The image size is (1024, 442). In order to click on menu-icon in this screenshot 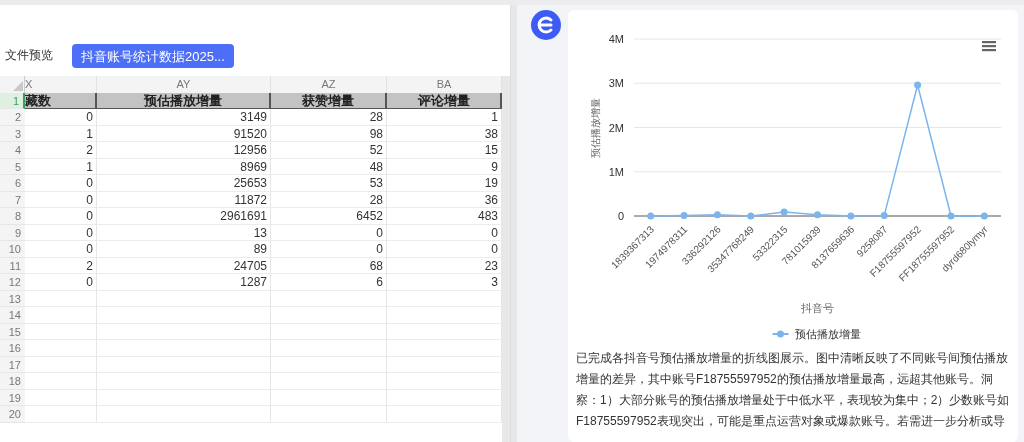, I will do `click(989, 46)`.